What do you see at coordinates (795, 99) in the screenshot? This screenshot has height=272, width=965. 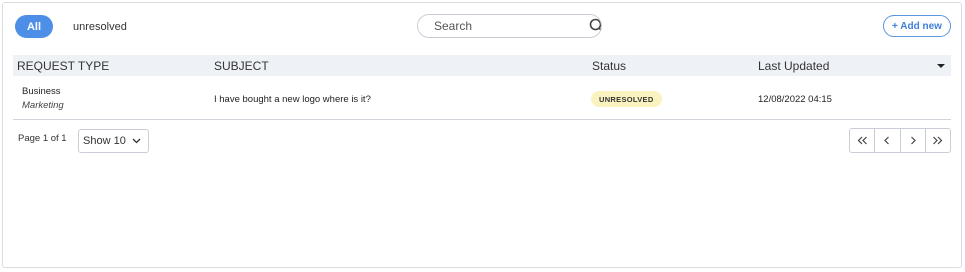 I see `last-updated-cell: 12/08/2022 04:15` at bounding box center [795, 99].